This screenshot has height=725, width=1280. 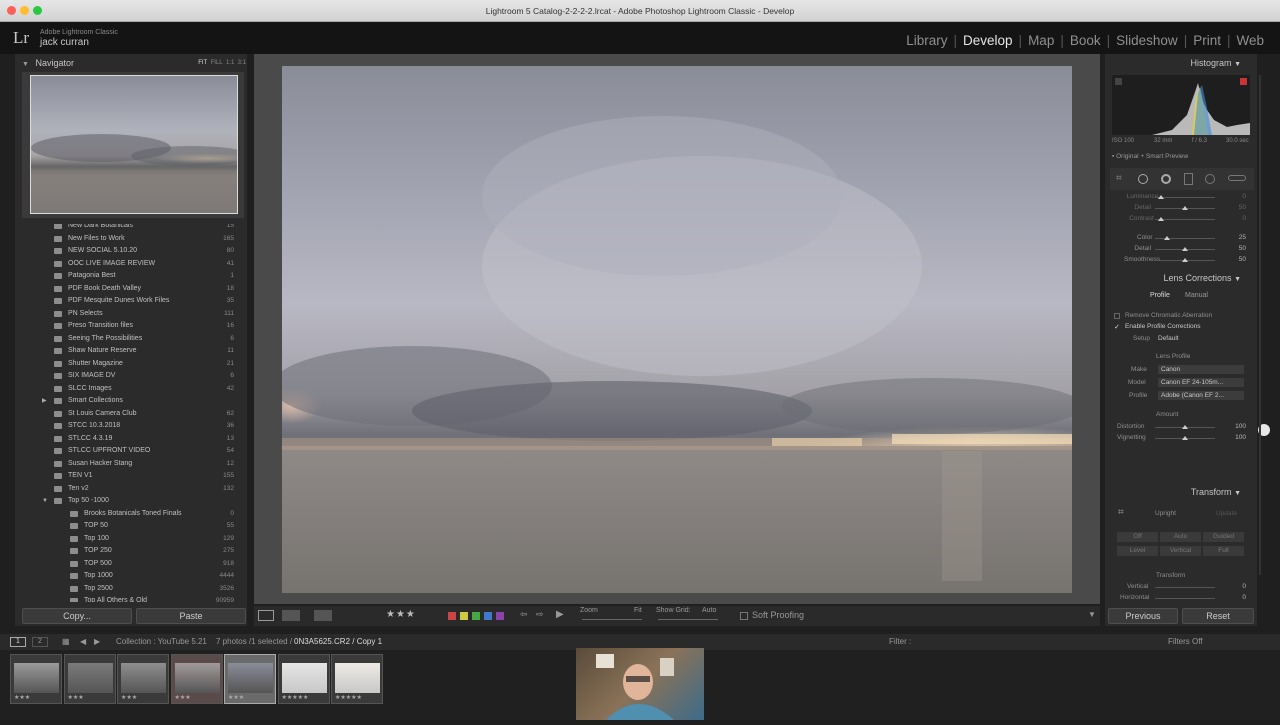 I want to click on distortion-value: 100, so click(x=1236, y=426).